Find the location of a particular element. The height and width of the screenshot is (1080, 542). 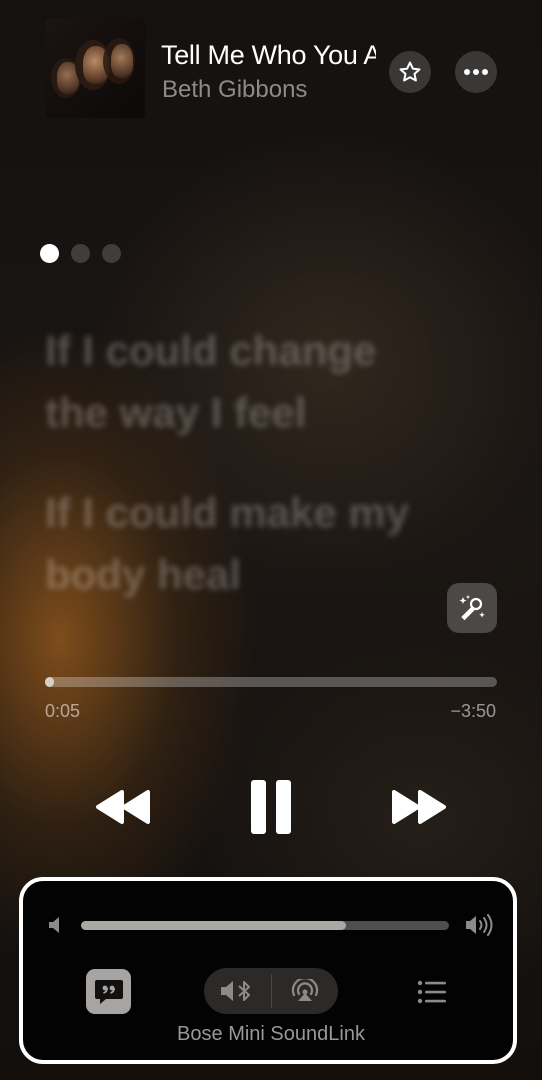

speaker-bluetooth-icon is located at coordinates (236, 991).